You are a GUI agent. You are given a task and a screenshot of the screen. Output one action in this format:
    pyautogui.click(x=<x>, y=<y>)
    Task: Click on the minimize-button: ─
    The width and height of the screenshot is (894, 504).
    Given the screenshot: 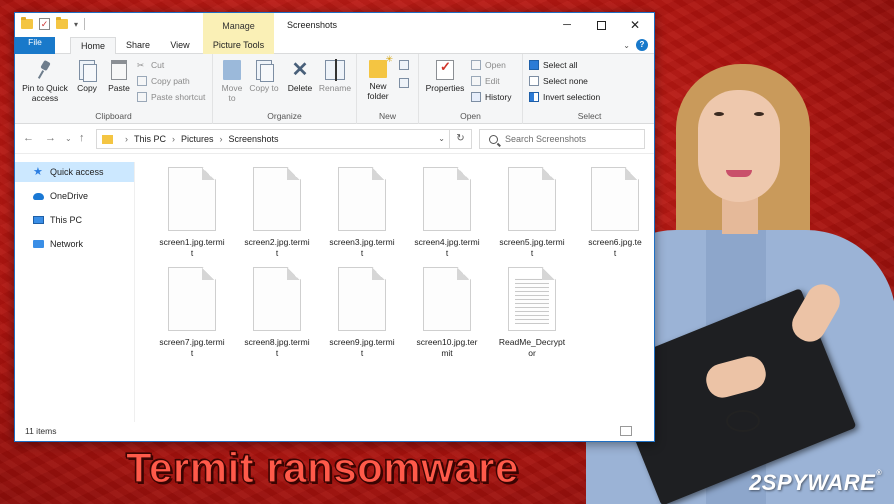 What is the action you would take?
    pyautogui.click(x=567, y=25)
    